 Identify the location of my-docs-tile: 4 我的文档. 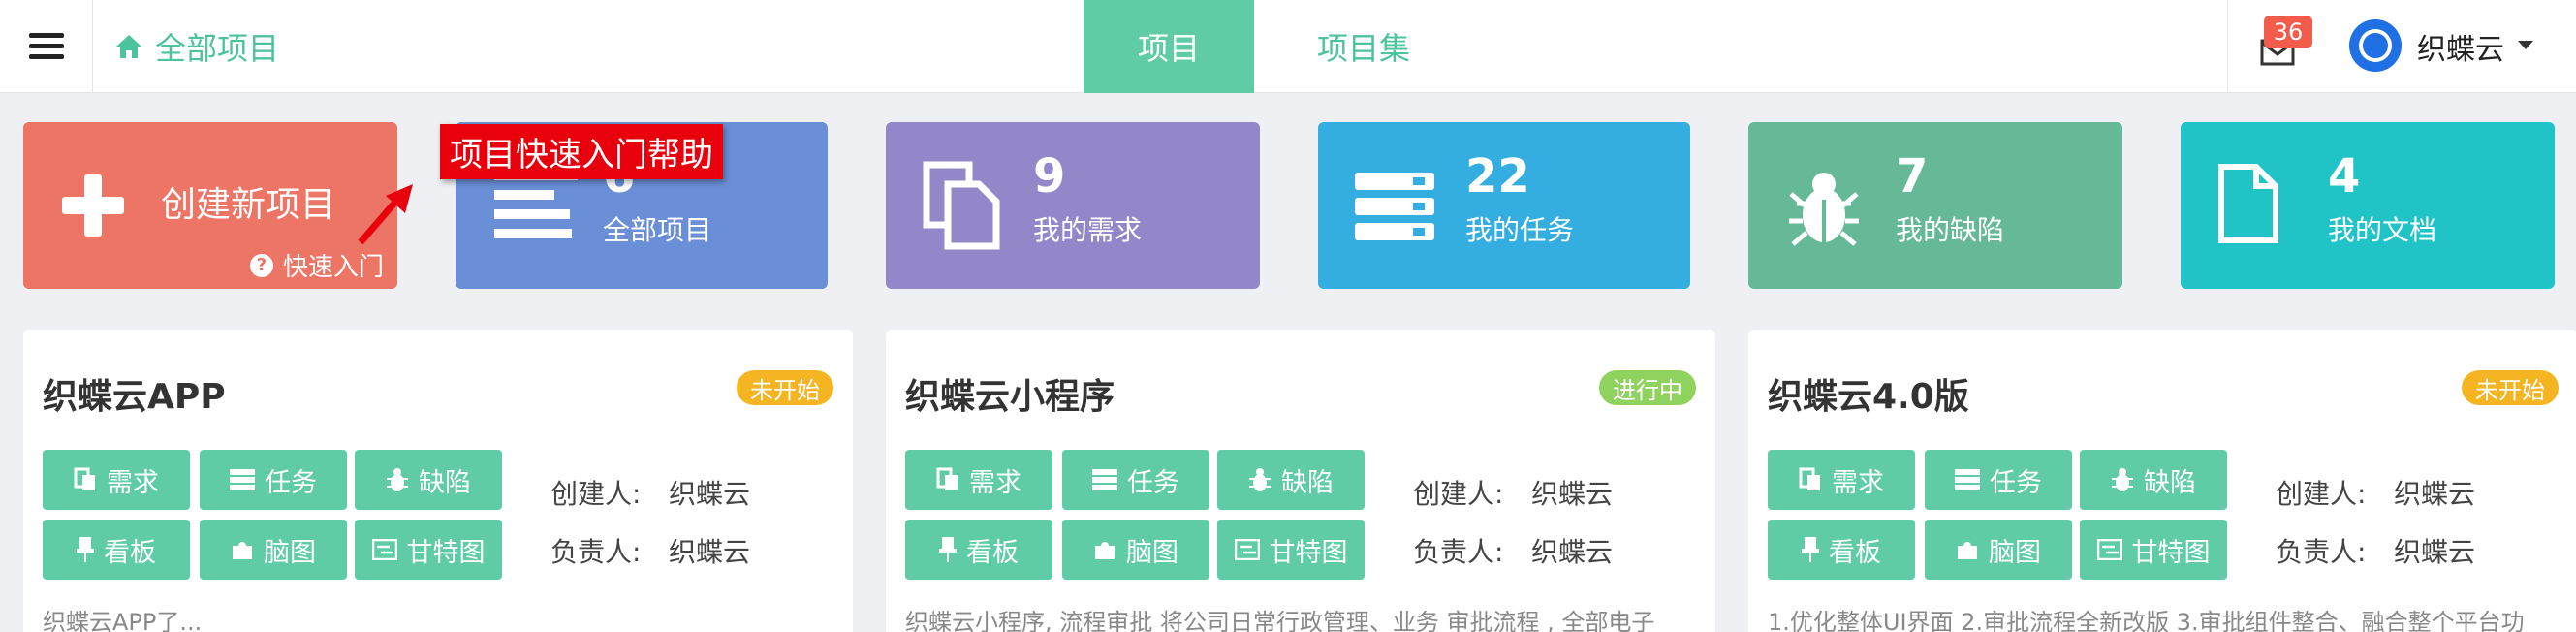
(2368, 205).